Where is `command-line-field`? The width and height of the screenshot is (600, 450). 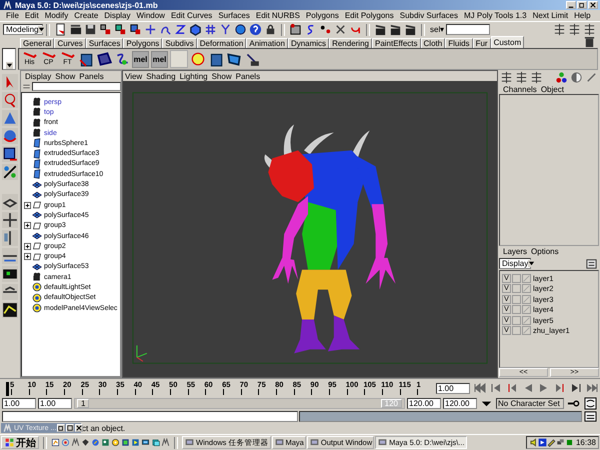
command-line-field is located at coordinates (150, 416).